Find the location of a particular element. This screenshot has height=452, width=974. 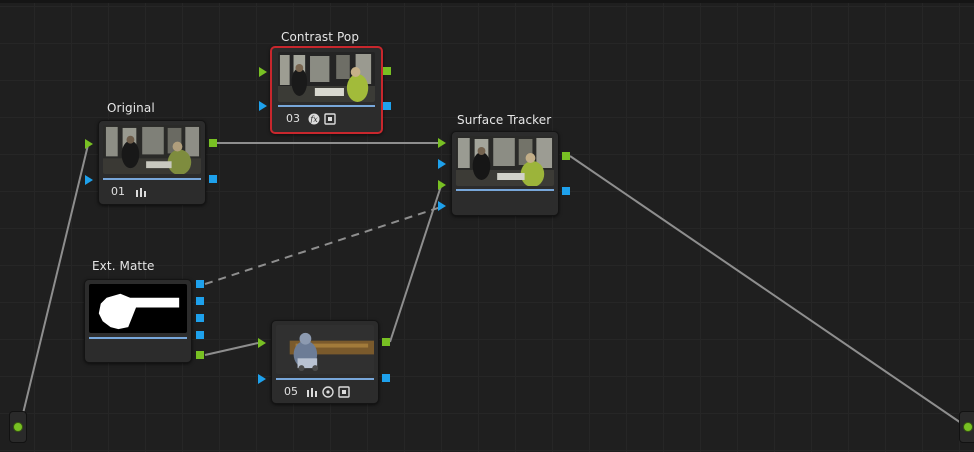

fx-icon: fx is located at coordinates (314, 119).